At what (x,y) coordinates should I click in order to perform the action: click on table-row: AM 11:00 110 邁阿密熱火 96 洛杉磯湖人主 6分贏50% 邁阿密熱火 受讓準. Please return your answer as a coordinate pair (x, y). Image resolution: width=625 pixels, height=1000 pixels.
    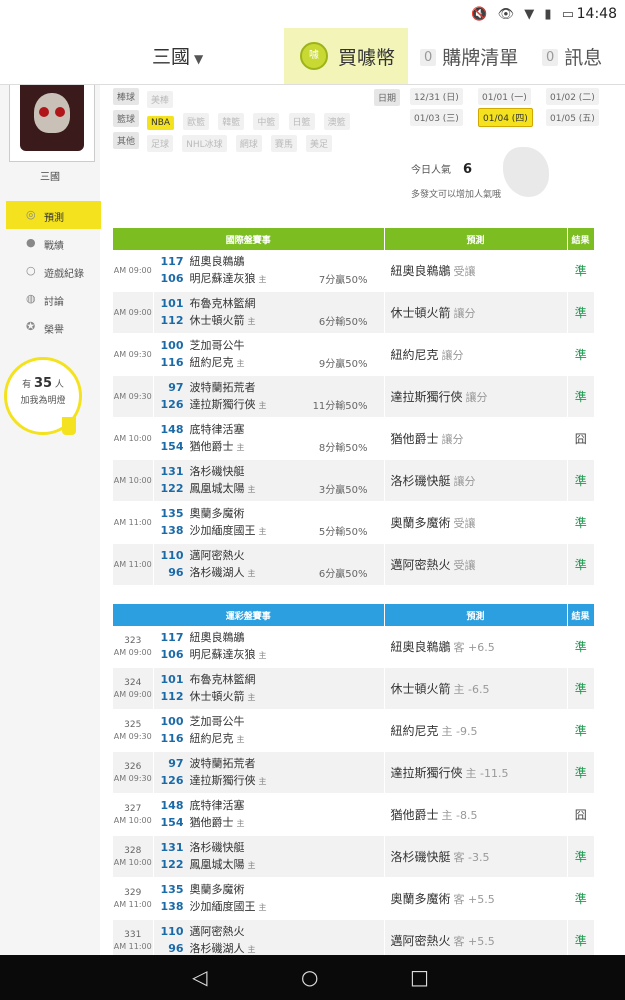
    Looking at the image, I should click on (354, 564).